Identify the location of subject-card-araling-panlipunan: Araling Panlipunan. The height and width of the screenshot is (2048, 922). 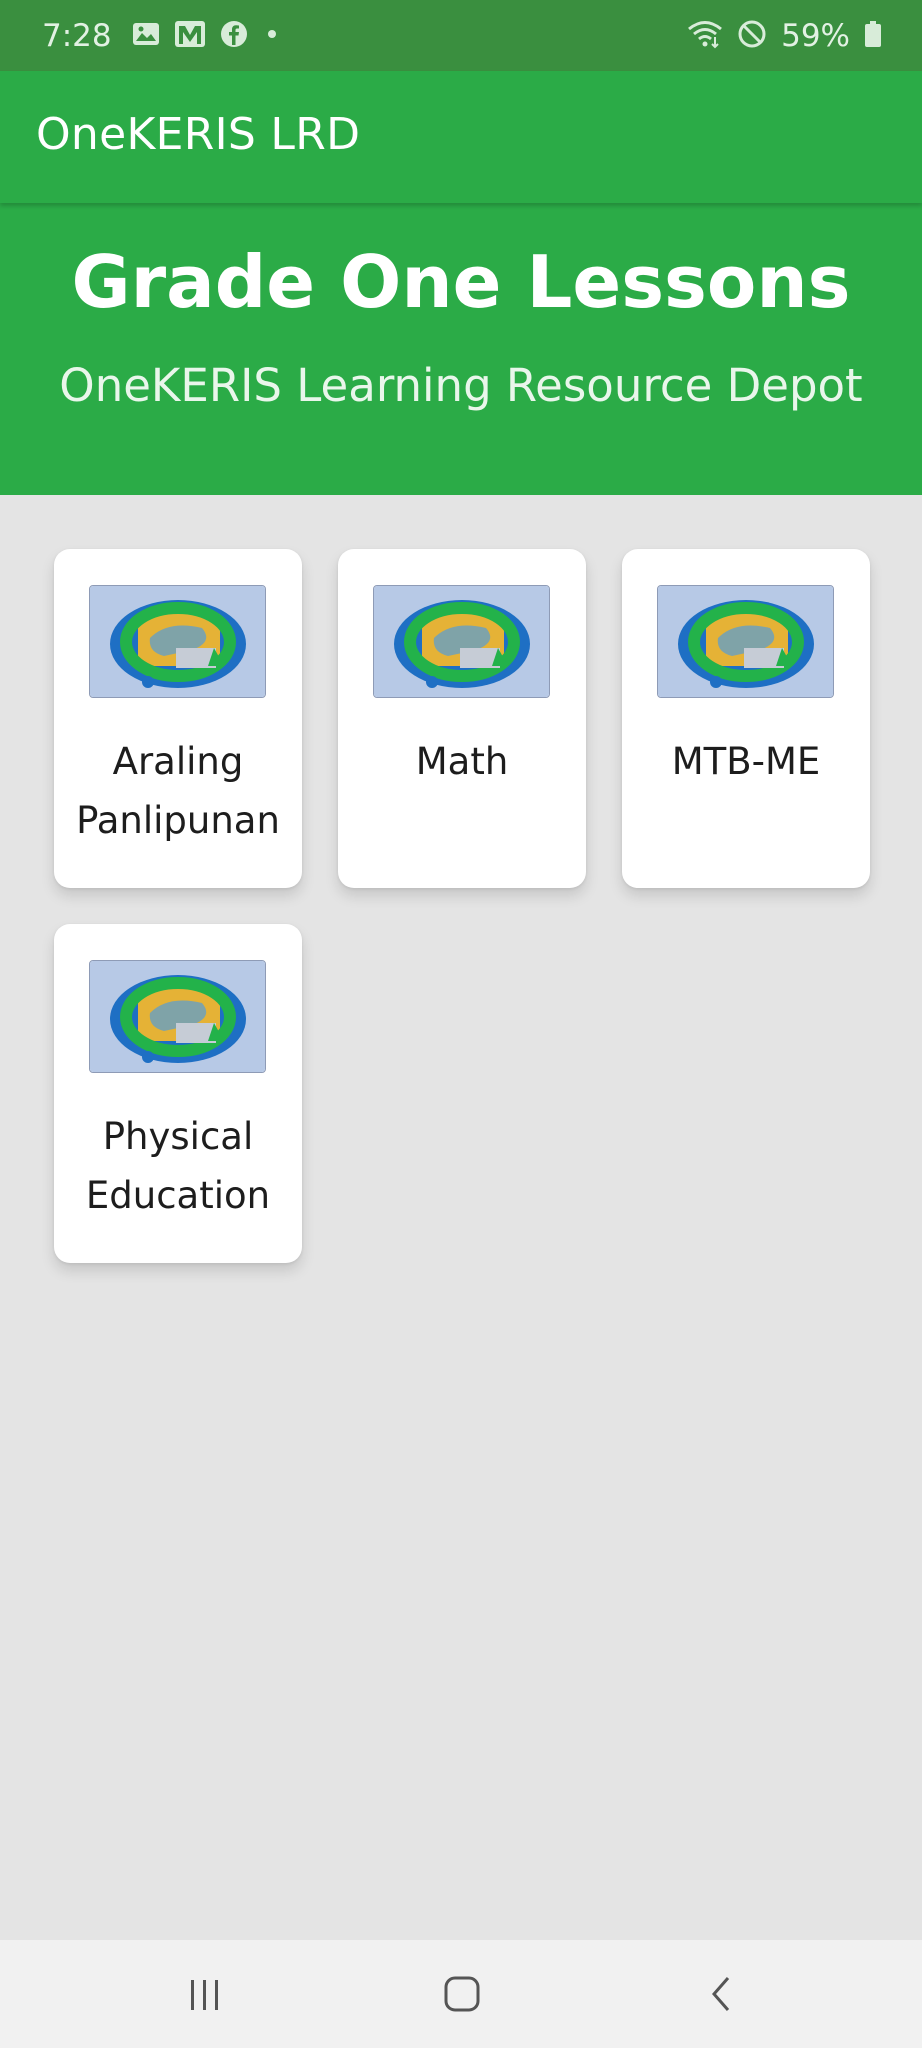
(178, 718).